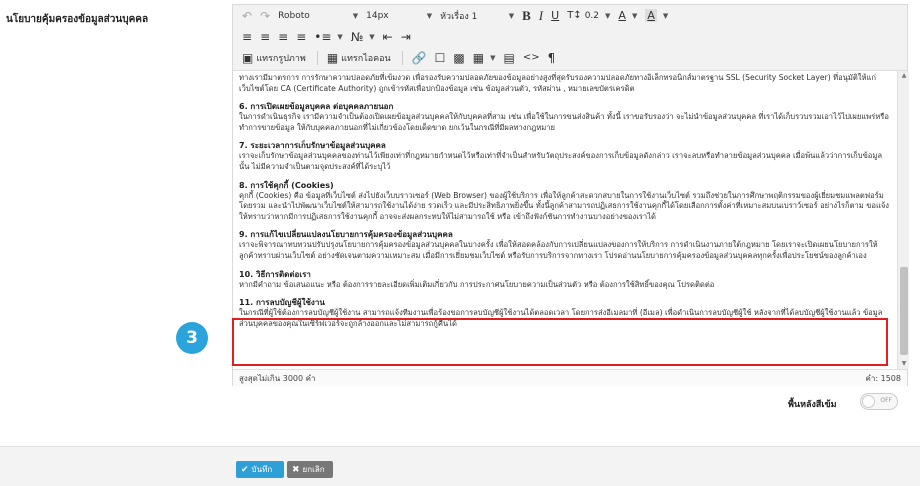 The width and height of the screenshot is (920, 486). Describe the element at coordinates (247, 16) in the screenshot. I see `undo-icon: ↶` at that location.